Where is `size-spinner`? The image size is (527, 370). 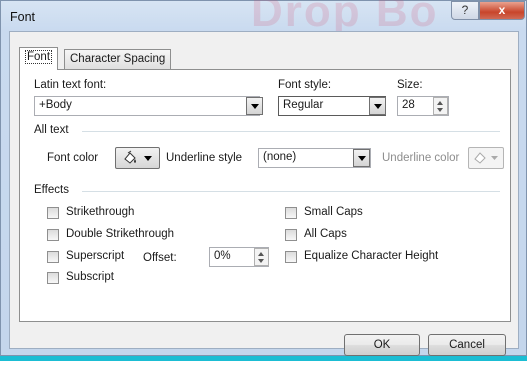 size-spinner is located at coordinates (440, 106).